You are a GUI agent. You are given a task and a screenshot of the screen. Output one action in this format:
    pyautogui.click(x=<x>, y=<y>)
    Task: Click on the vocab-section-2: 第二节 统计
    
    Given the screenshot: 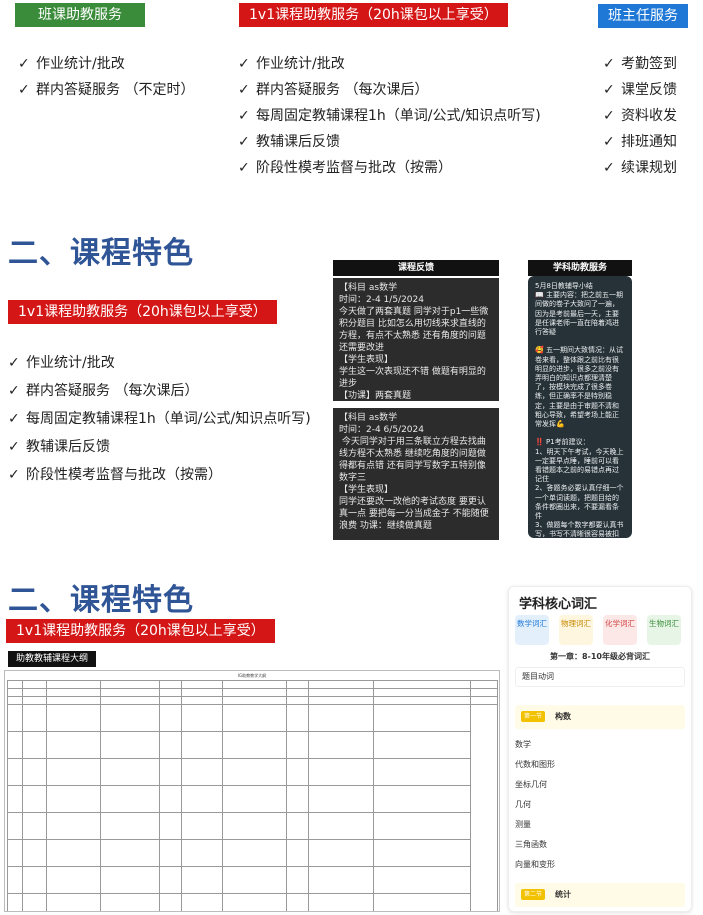 What is the action you would take?
    pyautogui.click(x=600, y=895)
    